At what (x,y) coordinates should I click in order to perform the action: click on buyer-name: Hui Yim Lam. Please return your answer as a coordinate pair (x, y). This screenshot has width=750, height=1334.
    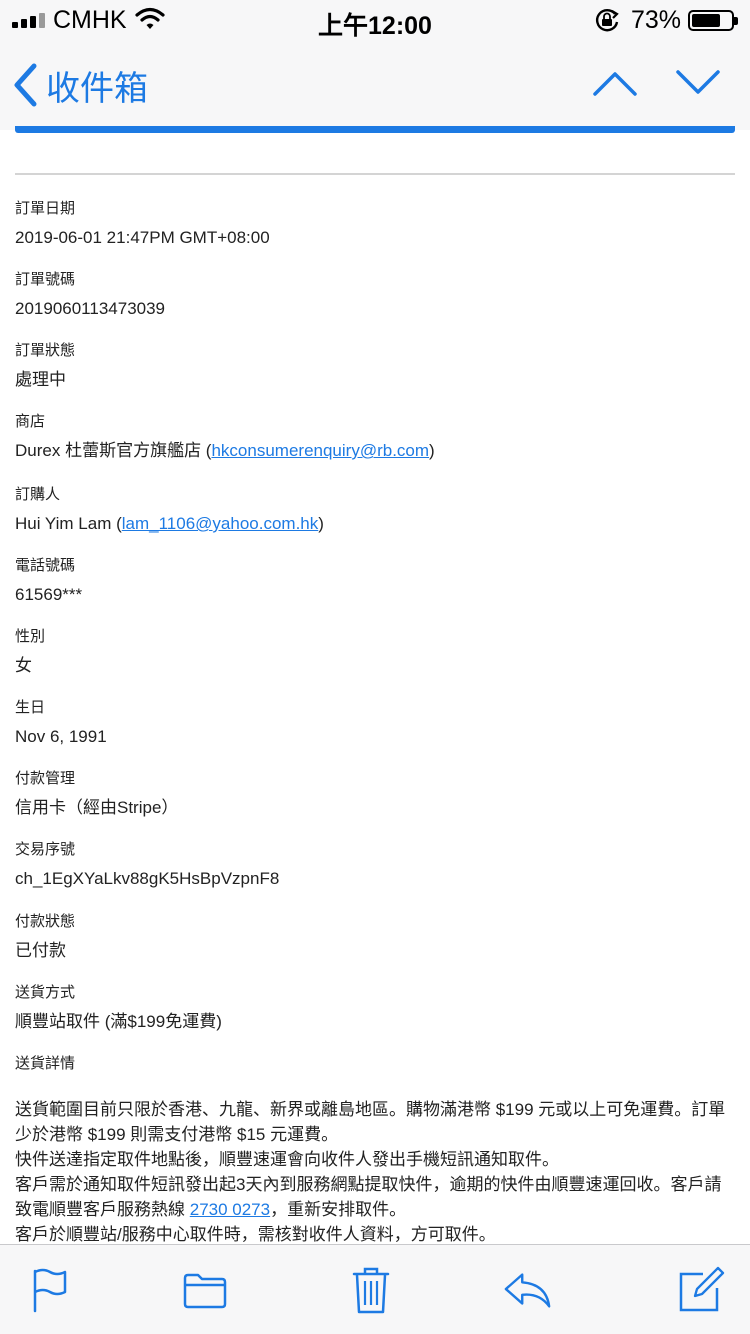
    Looking at the image, I should click on (63, 523).